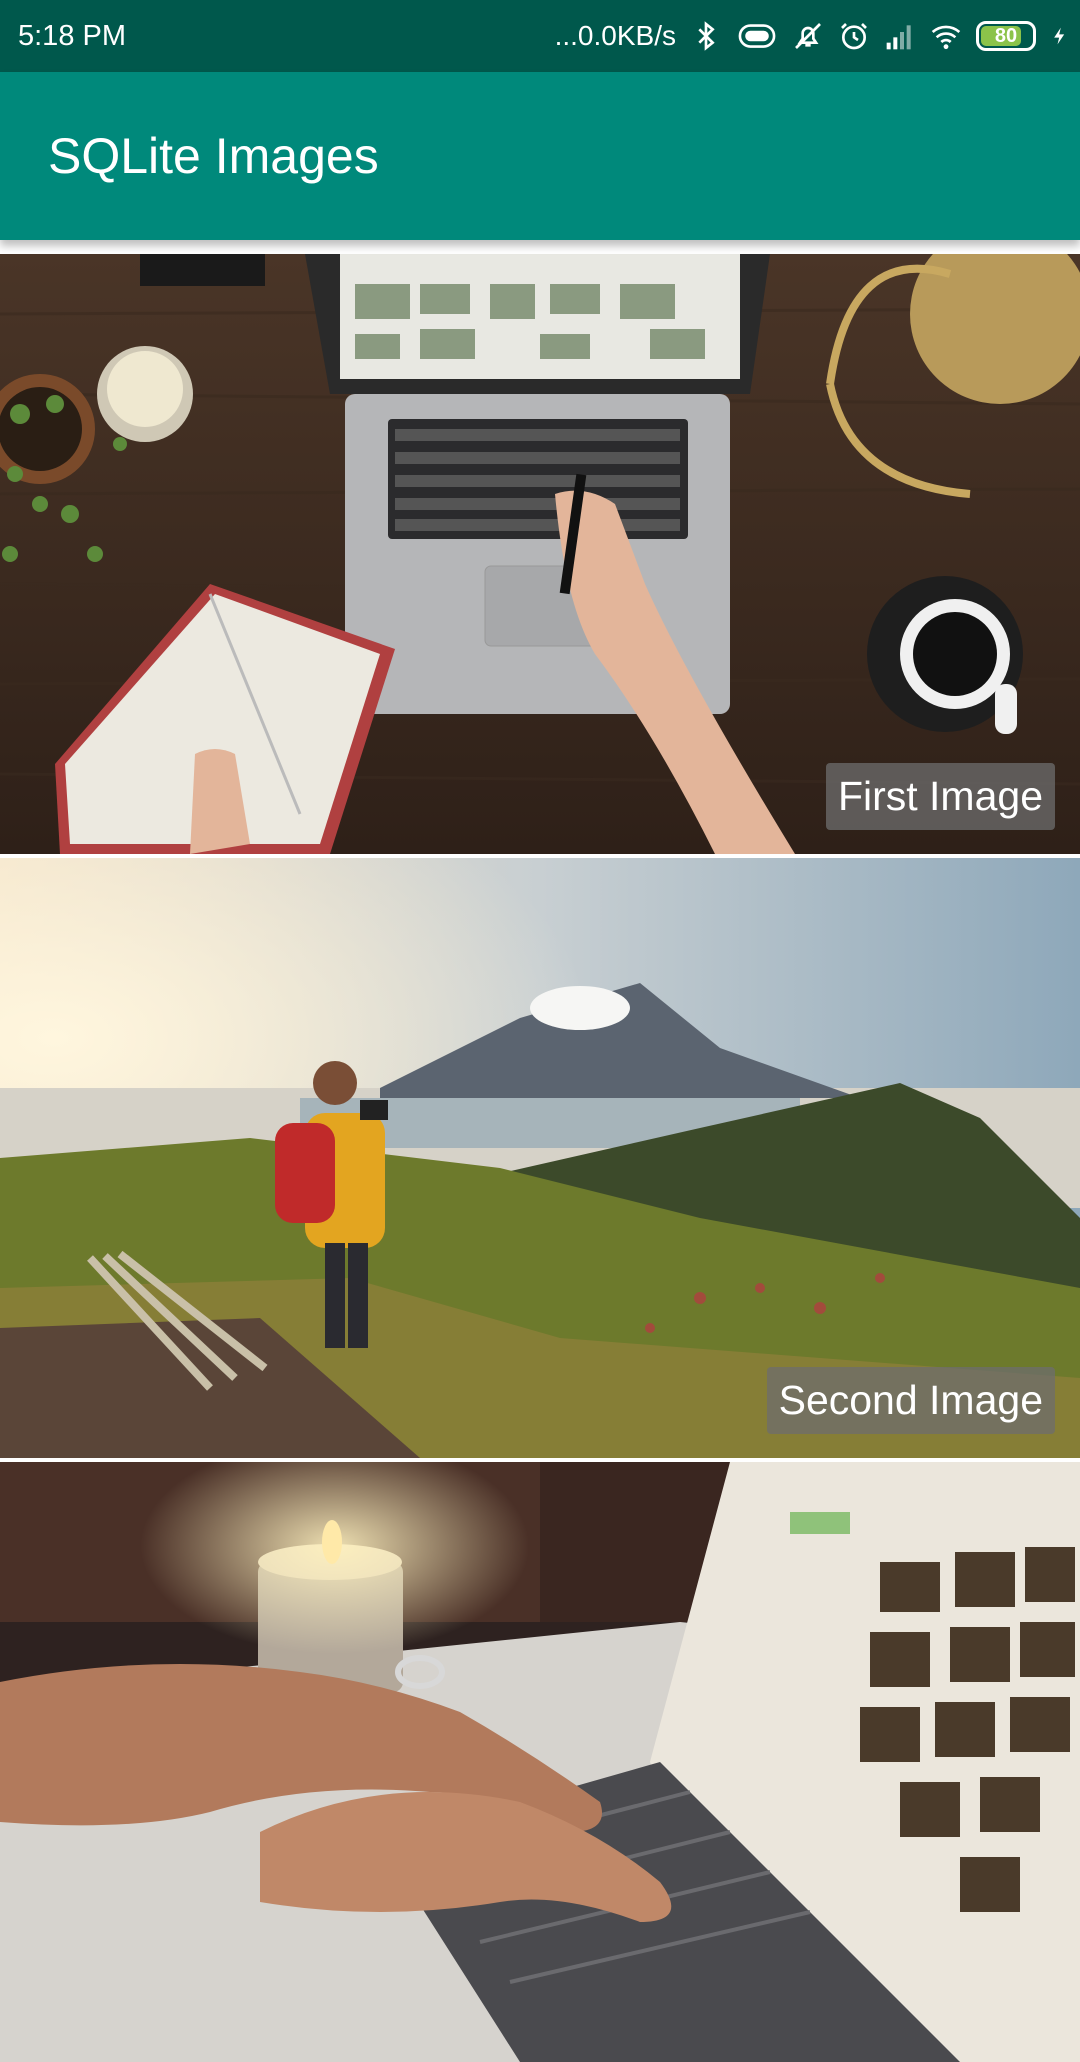  Describe the element at coordinates (940, 796) in the screenshot. I see `image-caption: First Image` at that location.